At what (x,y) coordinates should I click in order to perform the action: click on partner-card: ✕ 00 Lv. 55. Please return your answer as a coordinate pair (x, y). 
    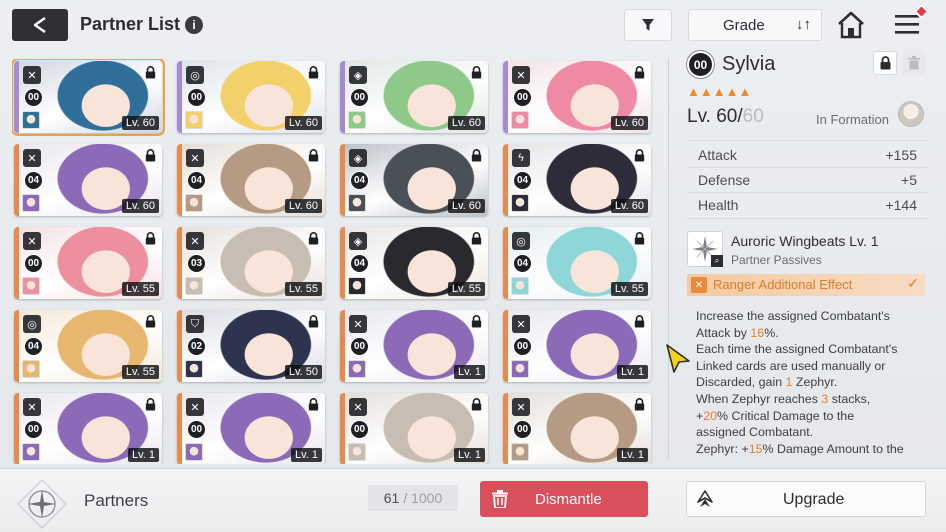
    Looking at the image, I should click on (88, 263).